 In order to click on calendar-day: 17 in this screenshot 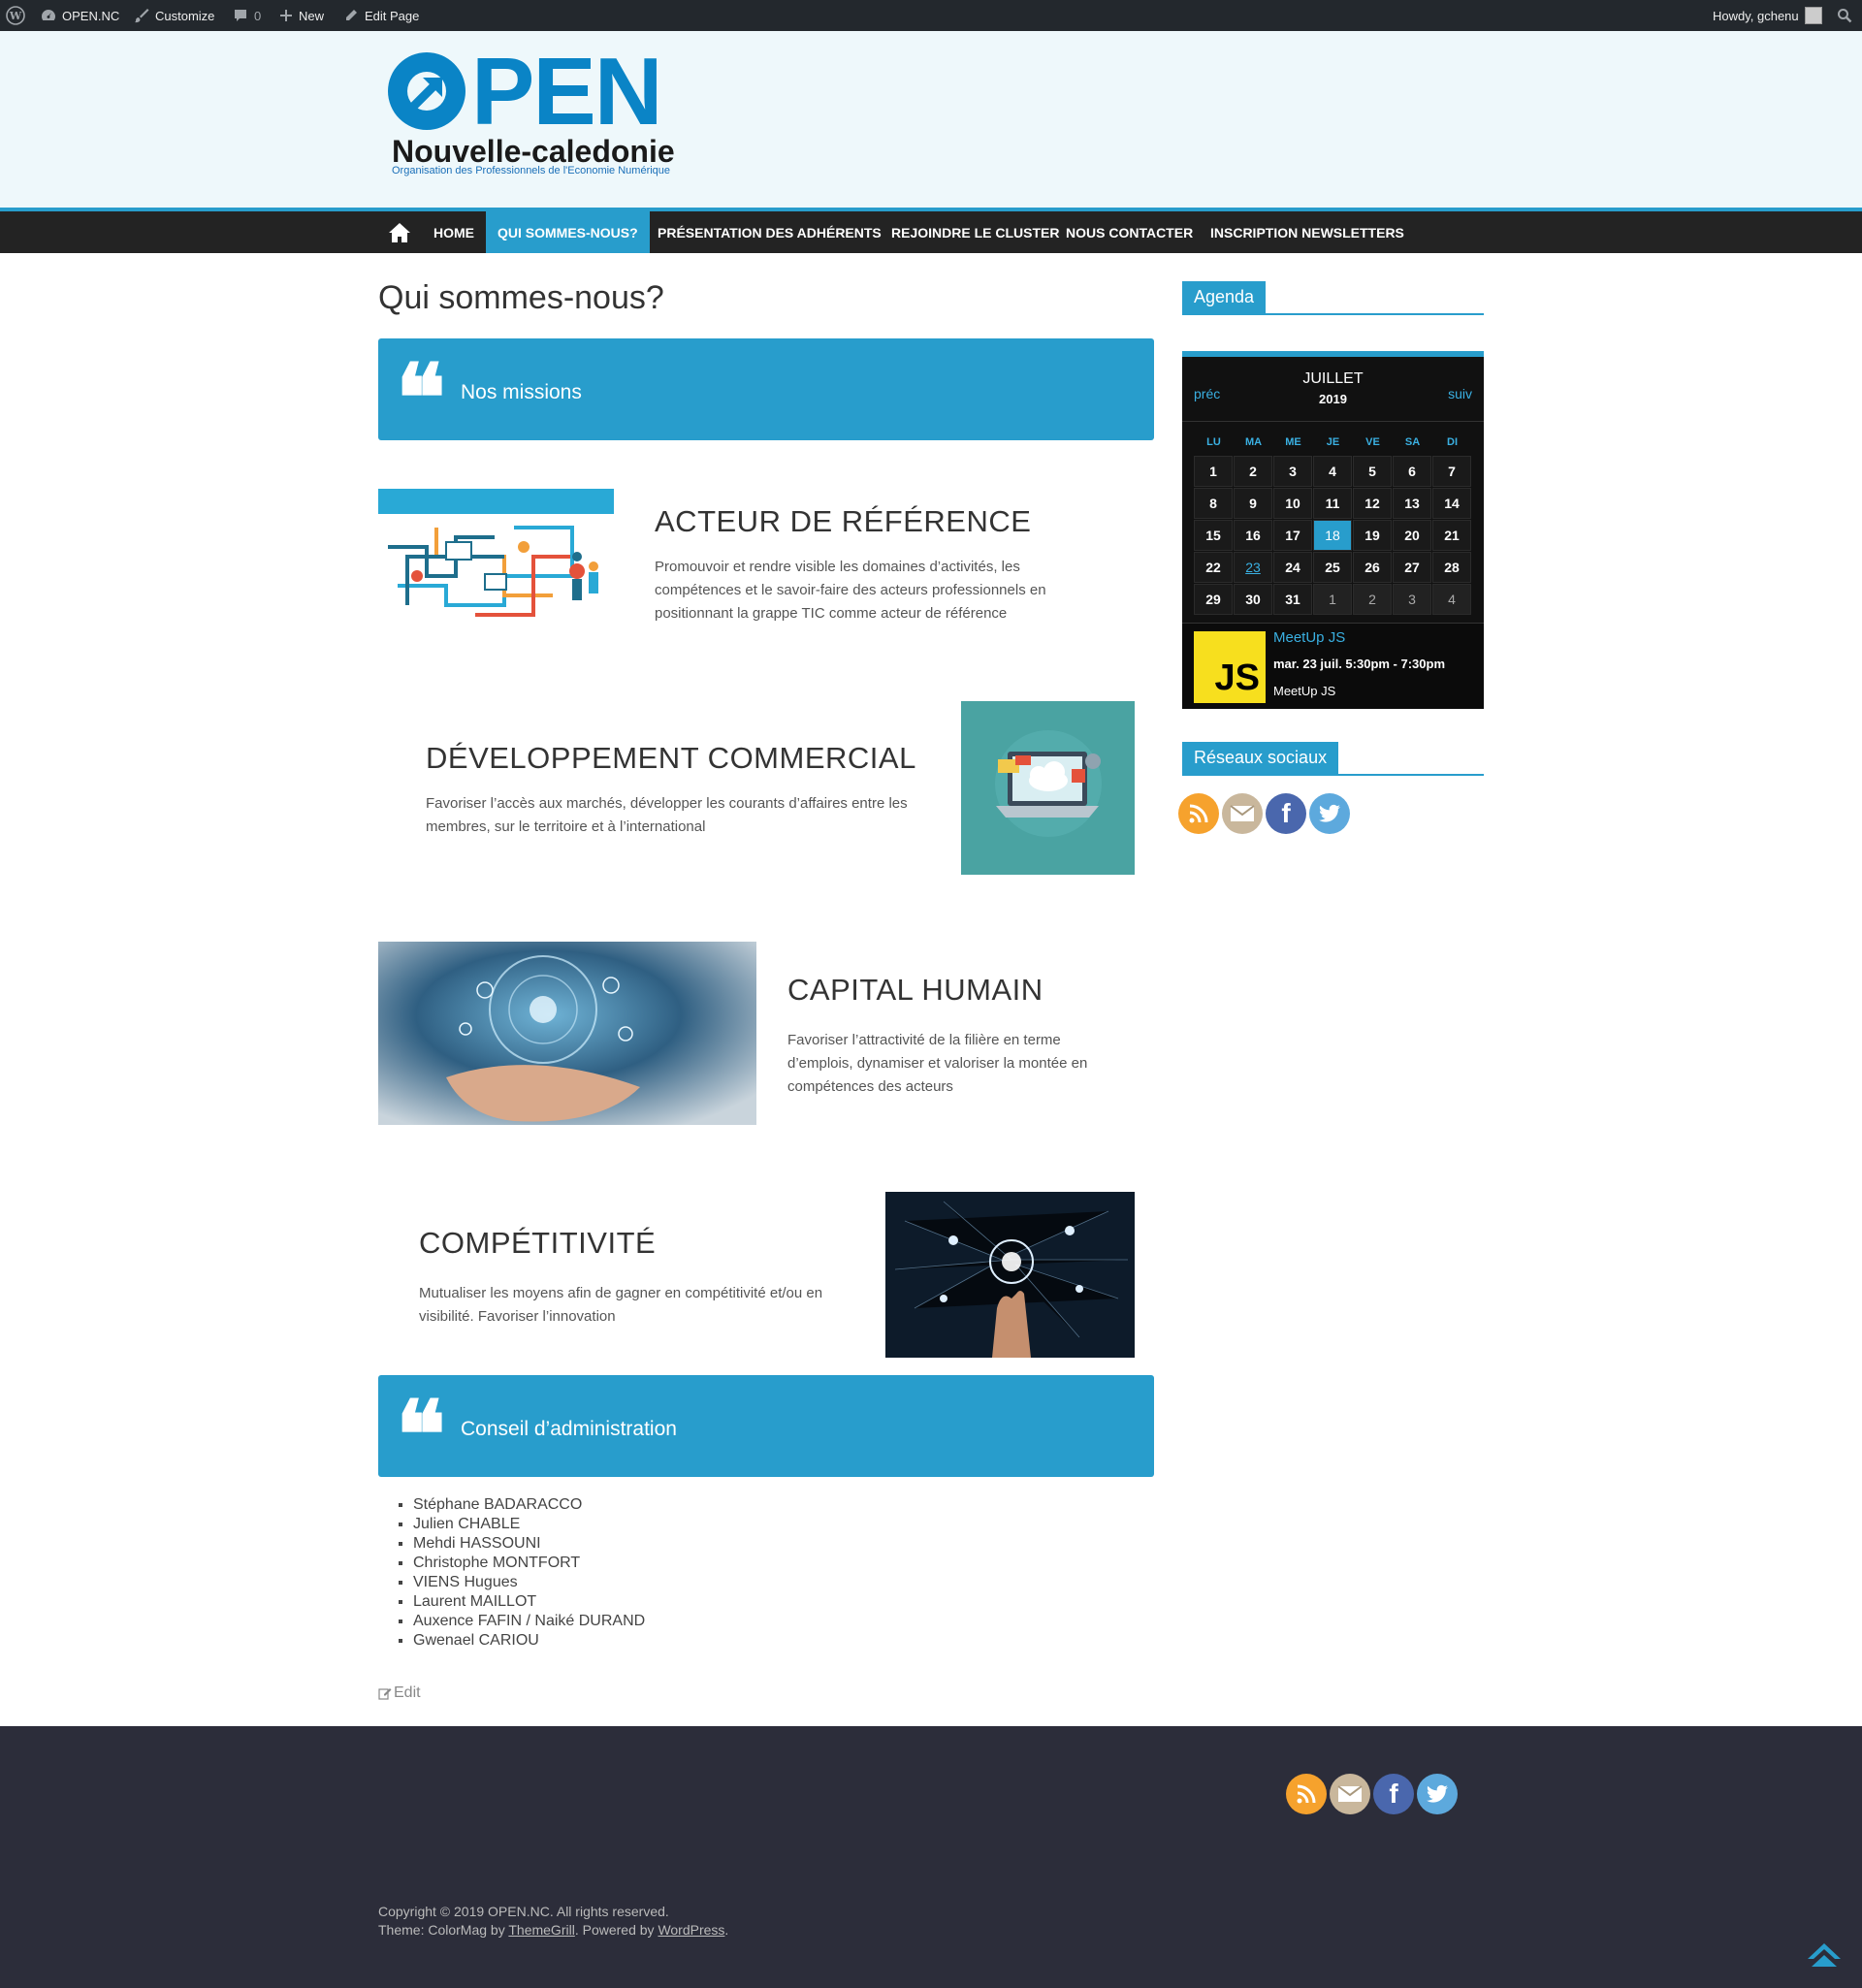, I will do `click(1292, 535)`.